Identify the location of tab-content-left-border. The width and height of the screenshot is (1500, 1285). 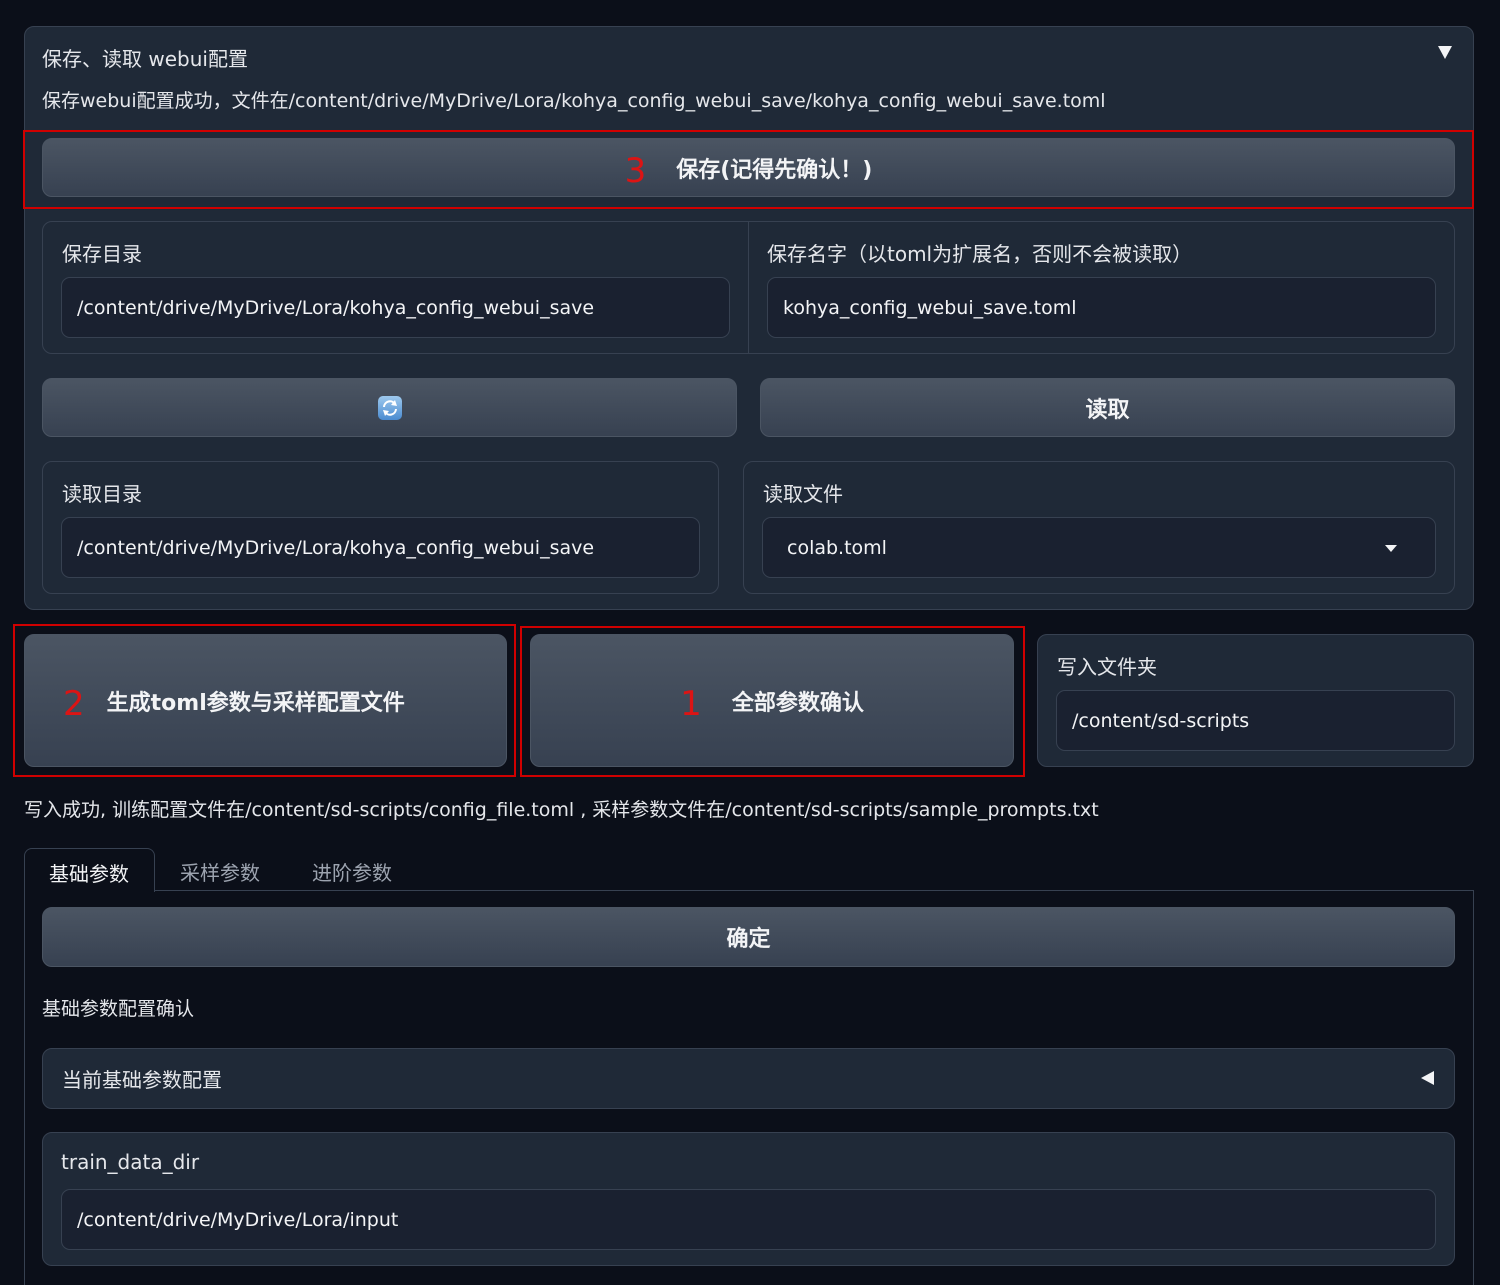
(24, 1087).